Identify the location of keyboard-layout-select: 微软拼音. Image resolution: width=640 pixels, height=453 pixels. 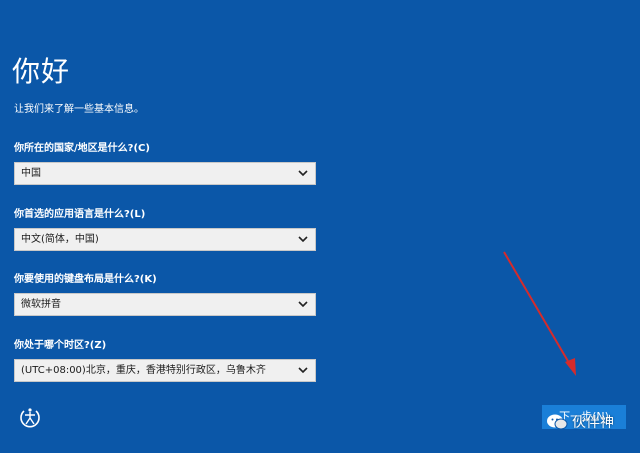
(165, 304).